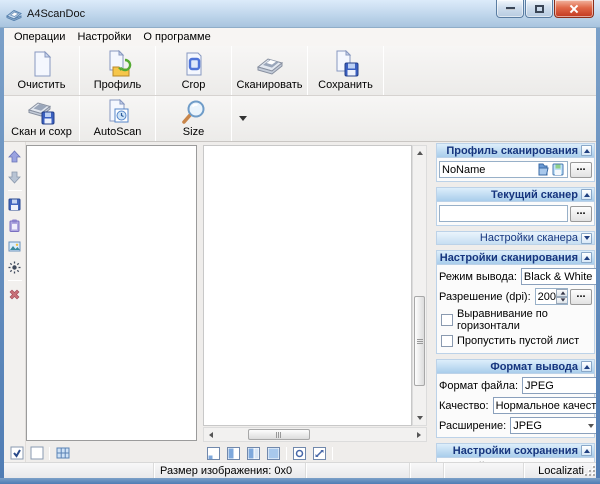  I want to click on move-down-button, so click(14, 177).